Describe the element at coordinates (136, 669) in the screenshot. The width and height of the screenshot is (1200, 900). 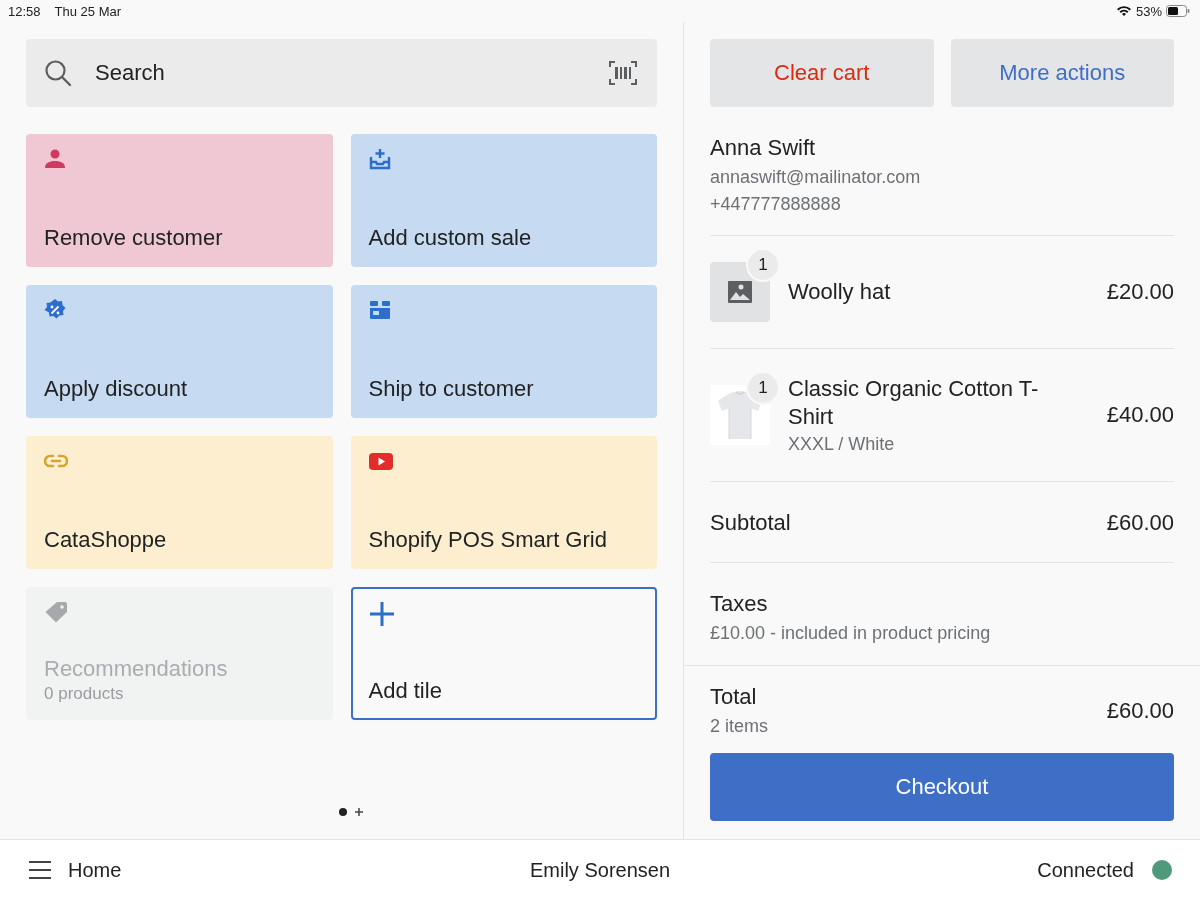
I see `tile-label: Recommendations` at that location.